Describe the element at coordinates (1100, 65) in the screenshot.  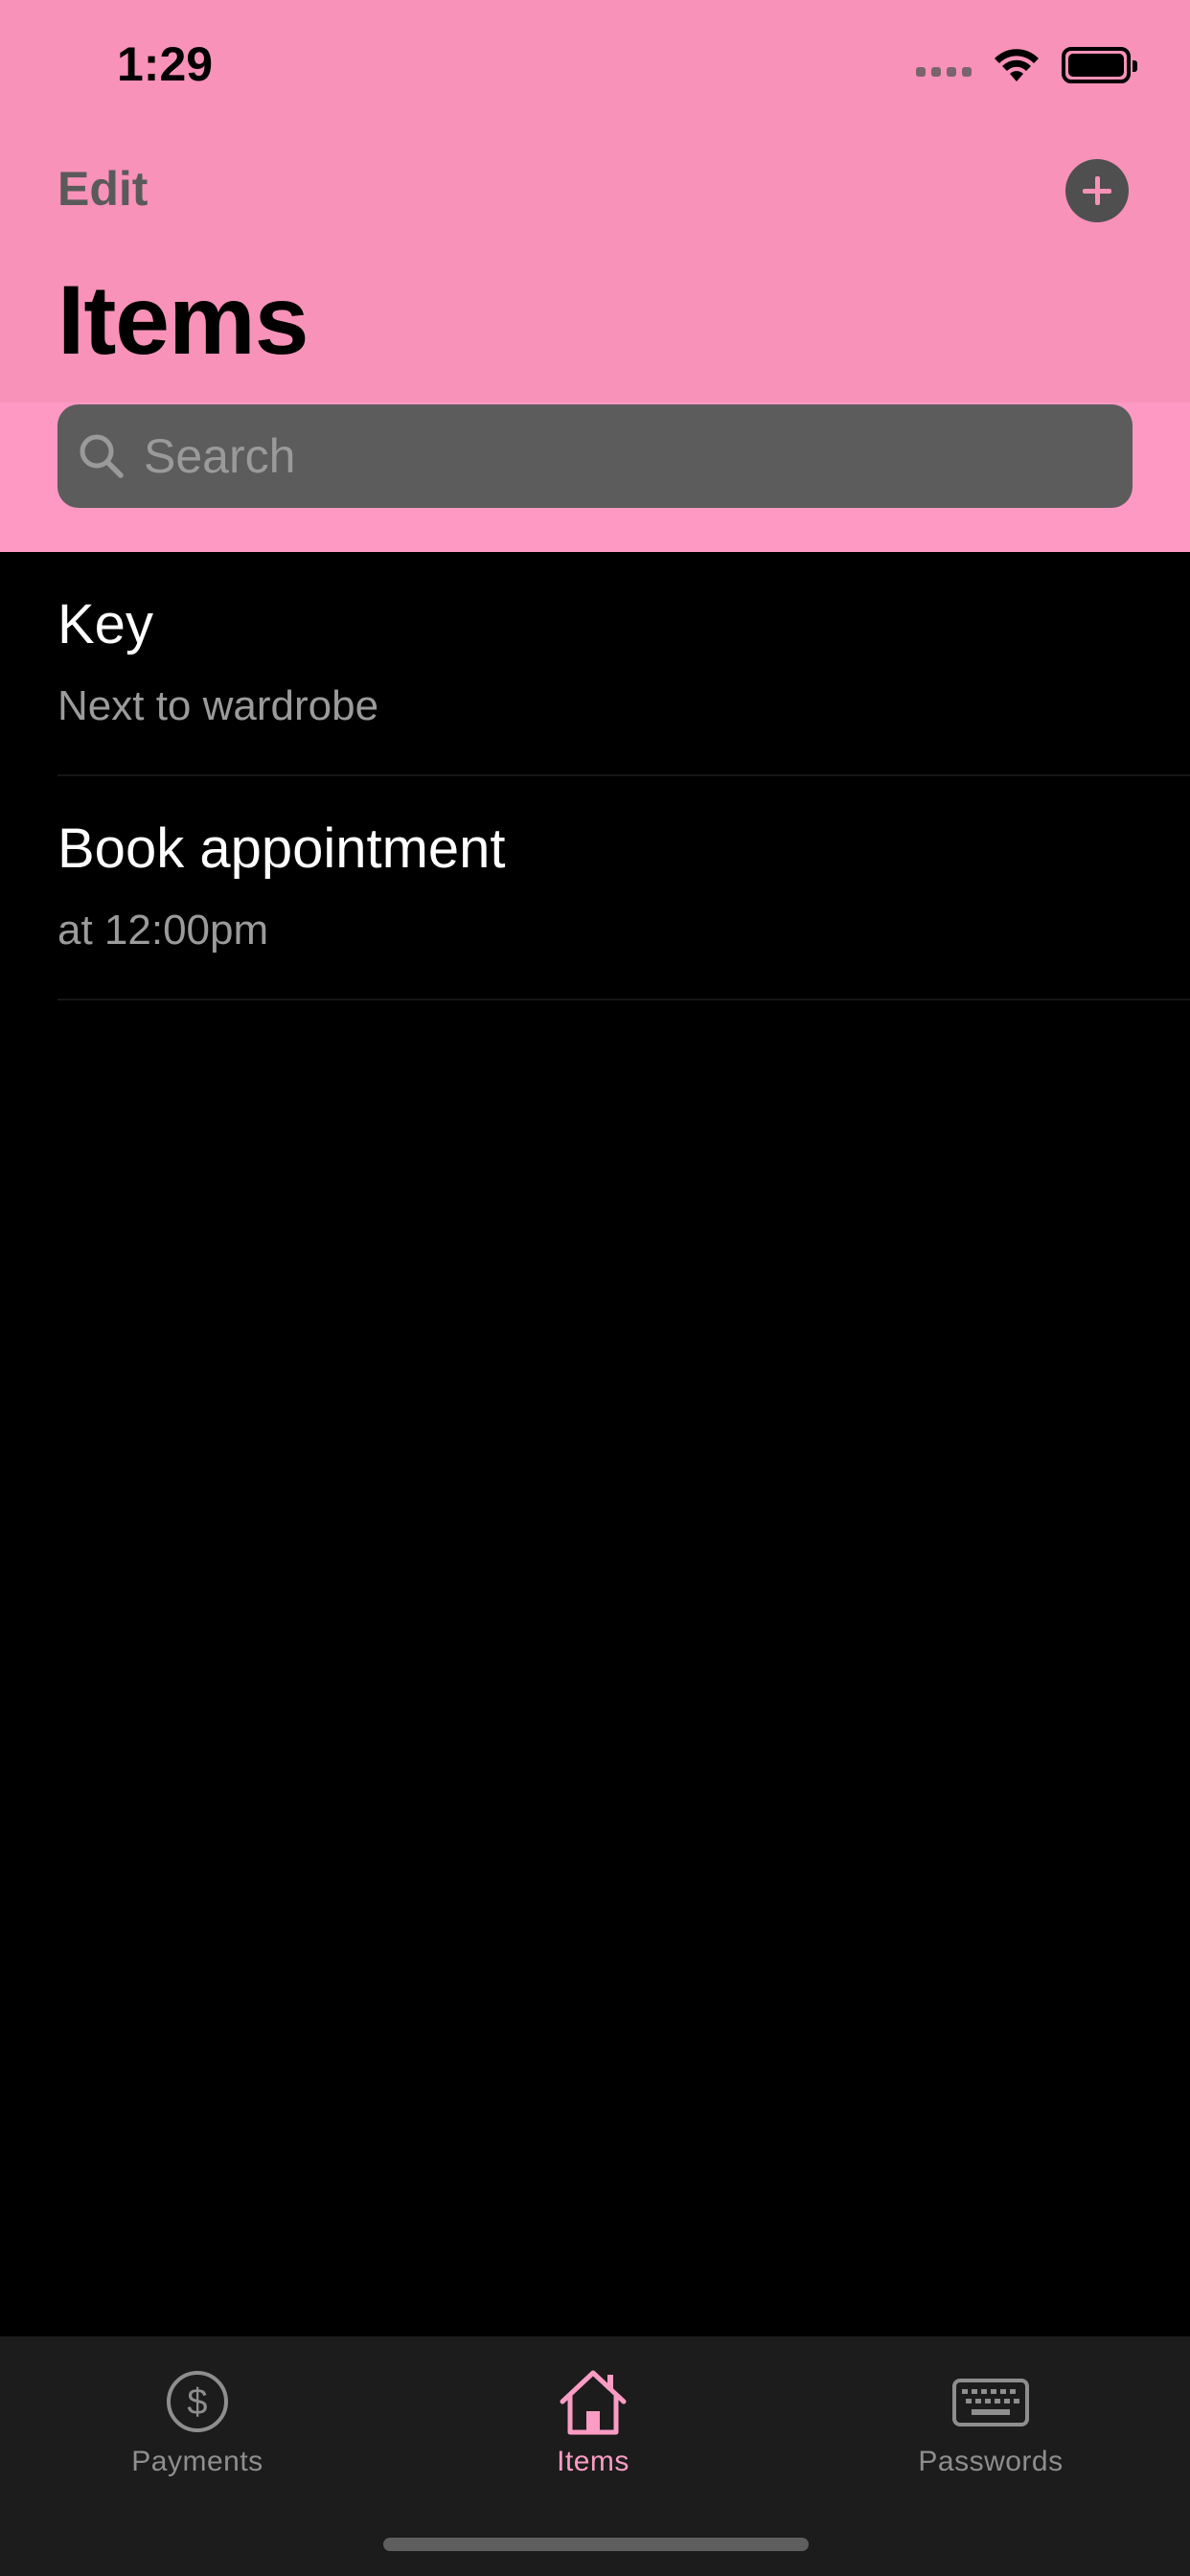
I see `battery-icon` at that location.